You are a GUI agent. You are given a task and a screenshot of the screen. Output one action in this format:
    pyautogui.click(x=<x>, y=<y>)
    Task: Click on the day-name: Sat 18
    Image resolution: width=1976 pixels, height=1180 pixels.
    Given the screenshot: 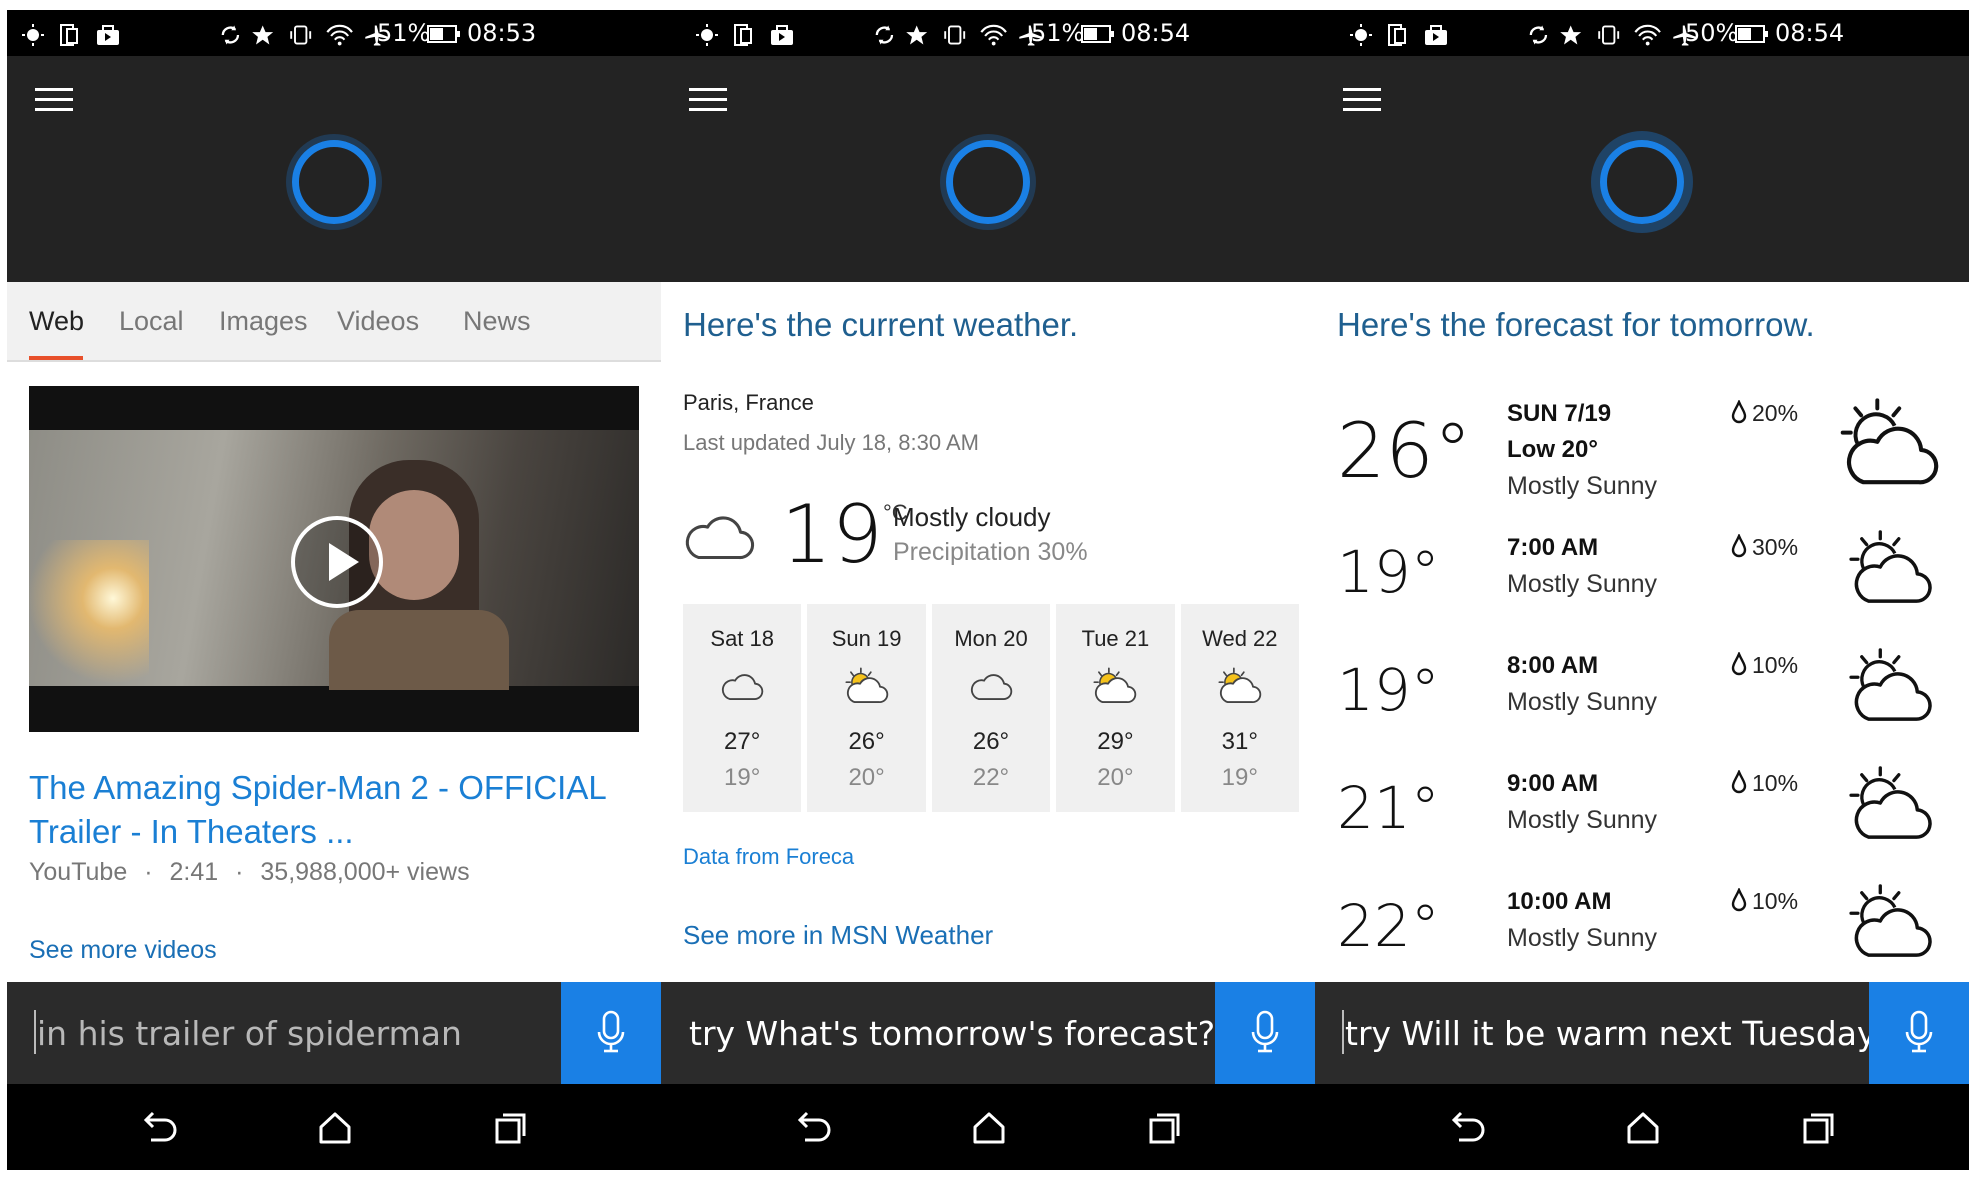 What is the action you would take?
    pyautogui.click(x=742, y=638)
    